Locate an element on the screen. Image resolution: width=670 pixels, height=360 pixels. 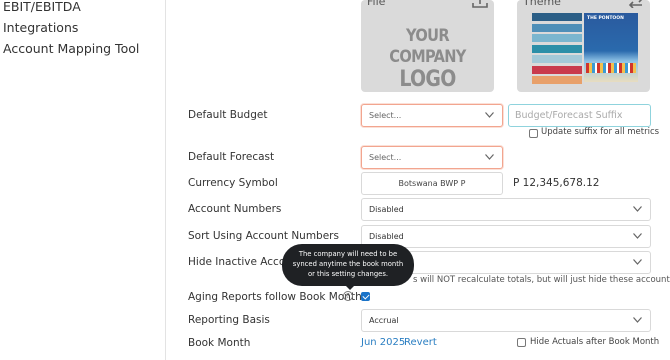
logo-placeholder: YOUR COMPANY LOGO HERE is located at coordinates (427, 59).